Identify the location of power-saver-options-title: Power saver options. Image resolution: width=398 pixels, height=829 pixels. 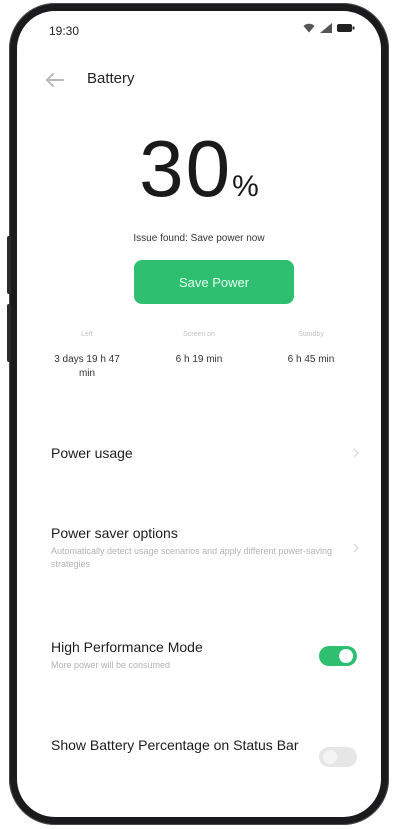
(114, 533).